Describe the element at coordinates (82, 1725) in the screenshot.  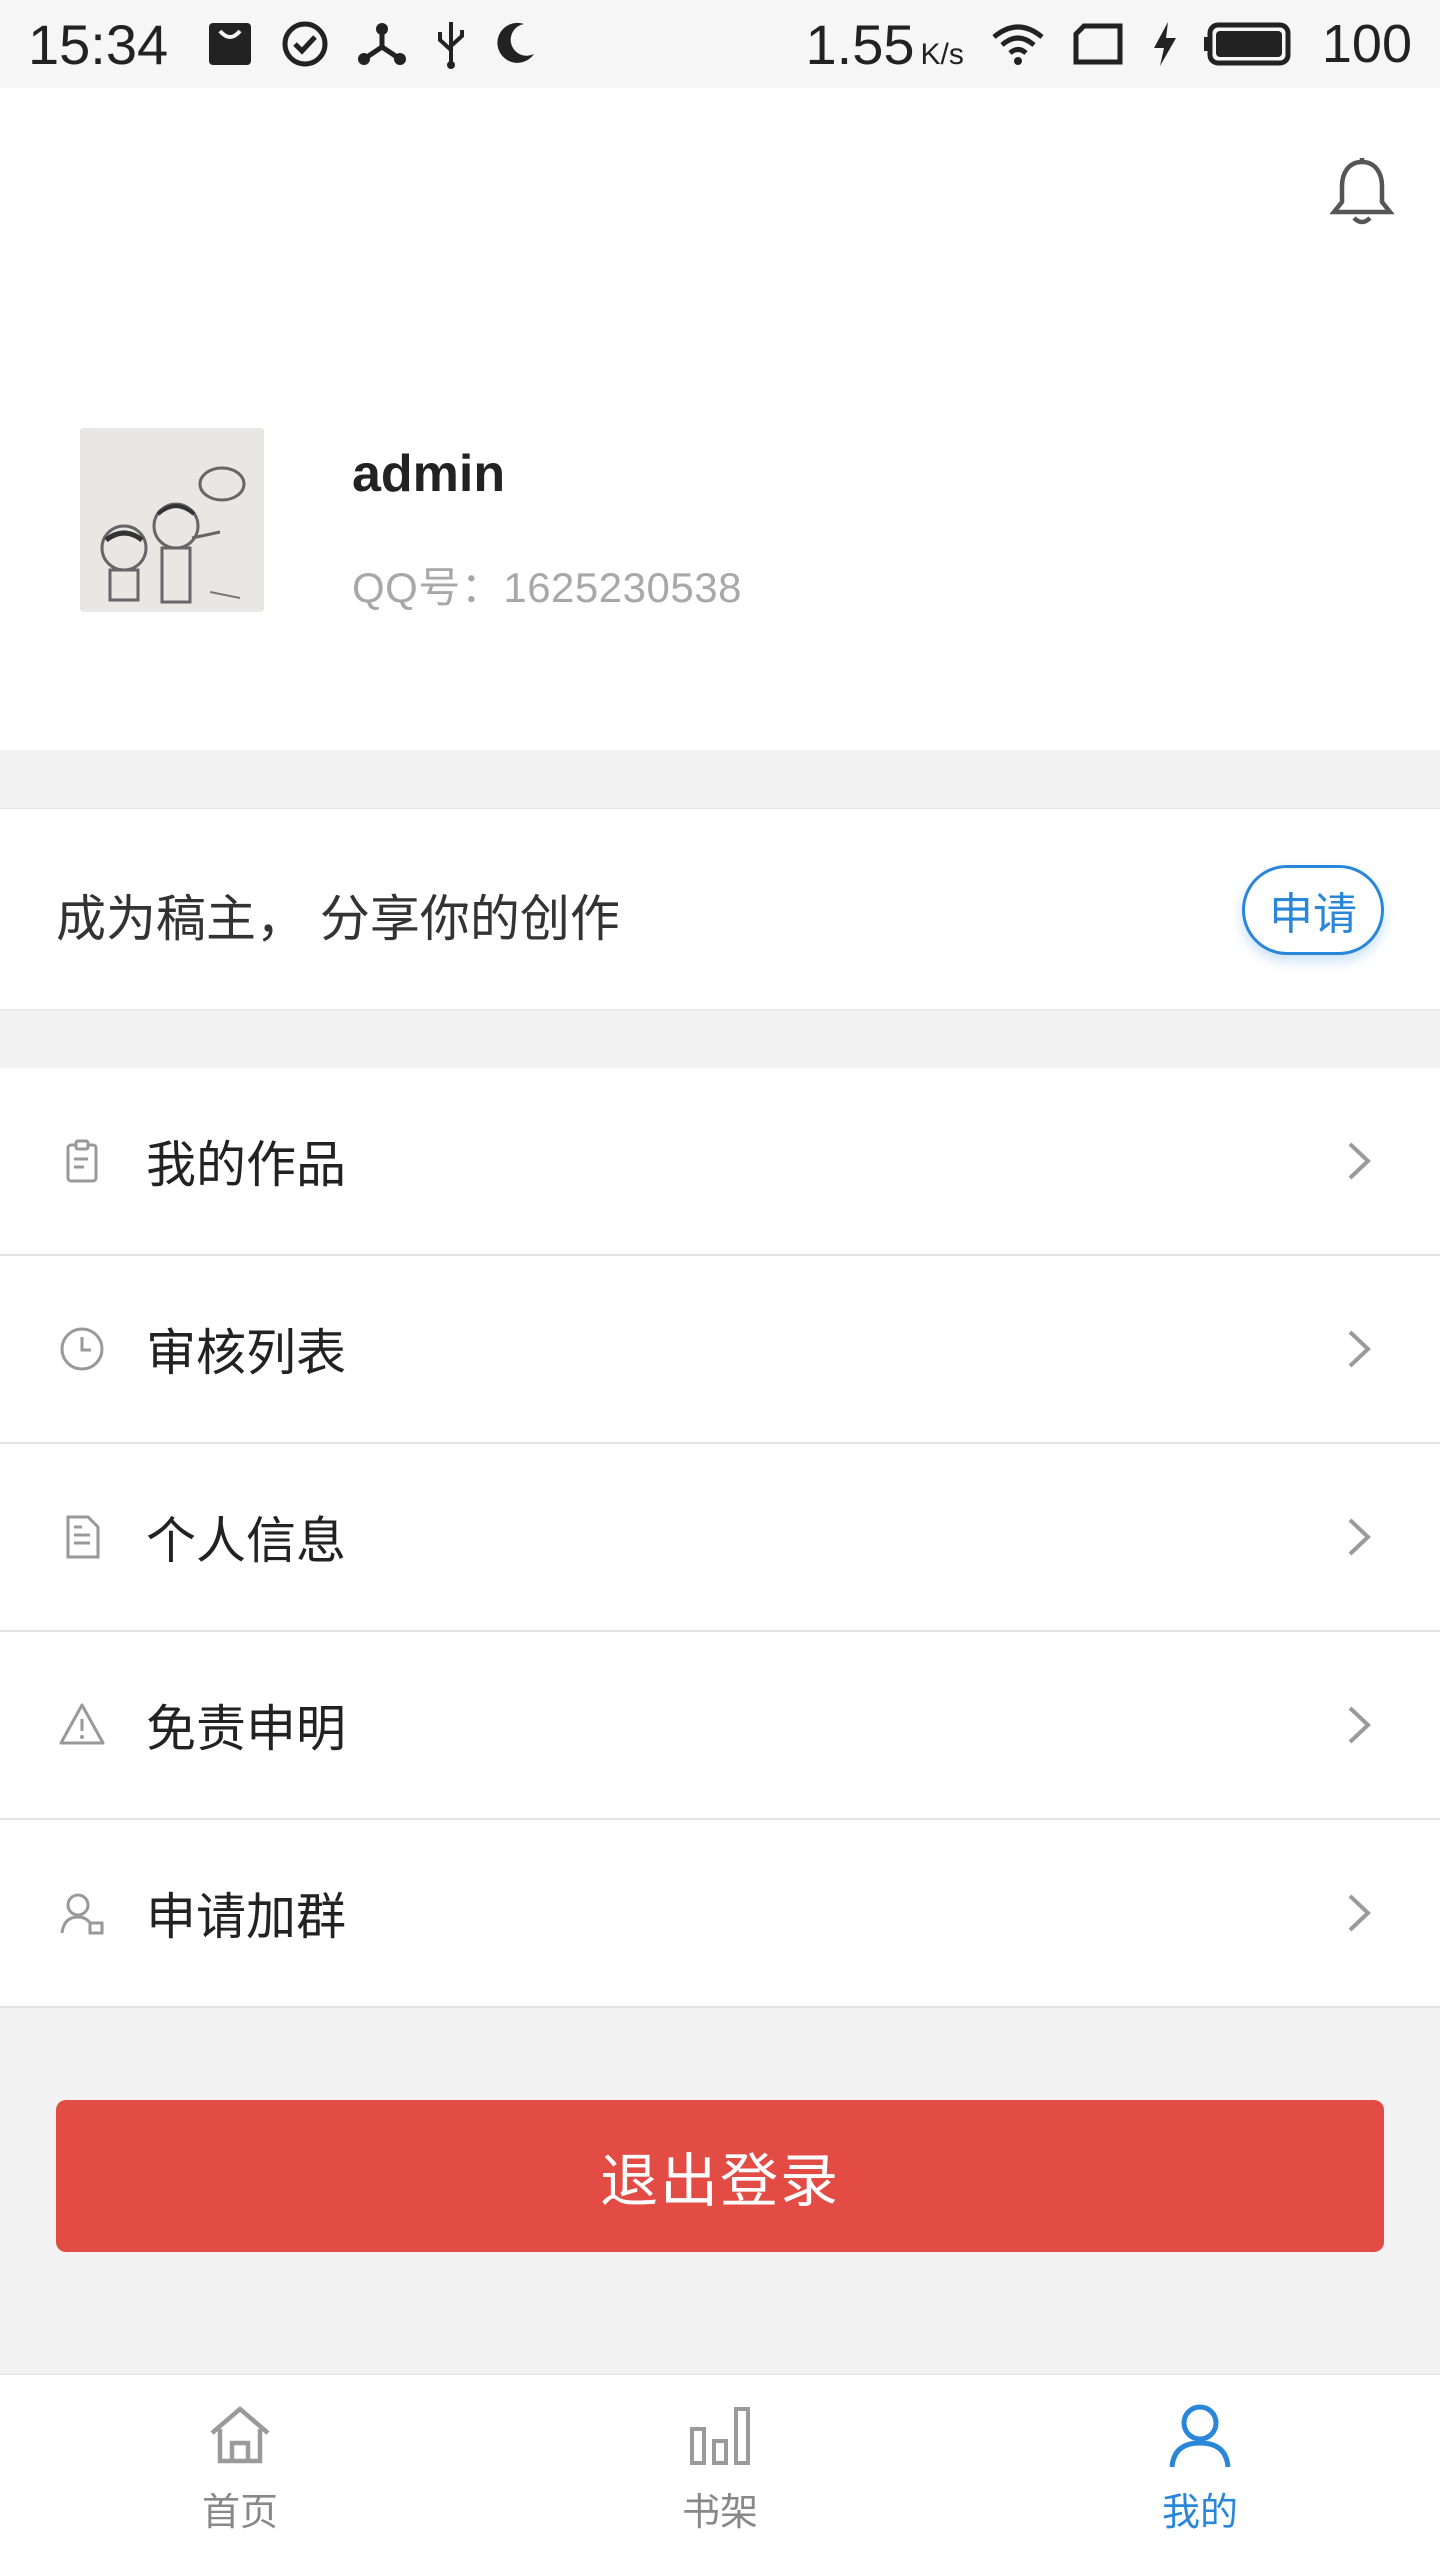
I see `warning-icon` at that location.